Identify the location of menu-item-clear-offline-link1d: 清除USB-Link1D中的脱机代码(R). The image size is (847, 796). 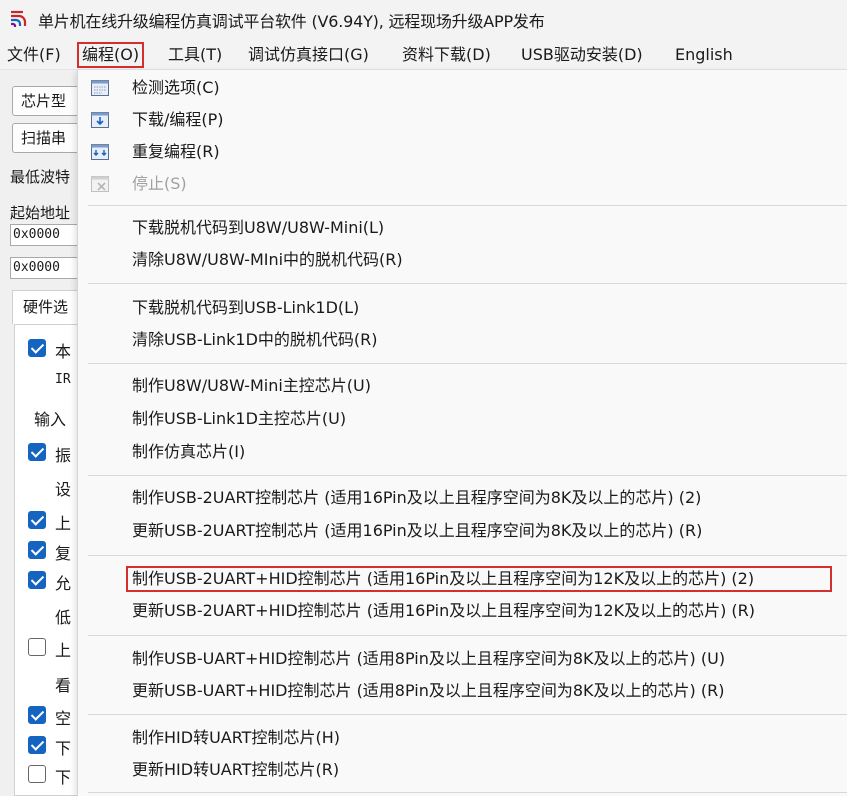
(462, 340).